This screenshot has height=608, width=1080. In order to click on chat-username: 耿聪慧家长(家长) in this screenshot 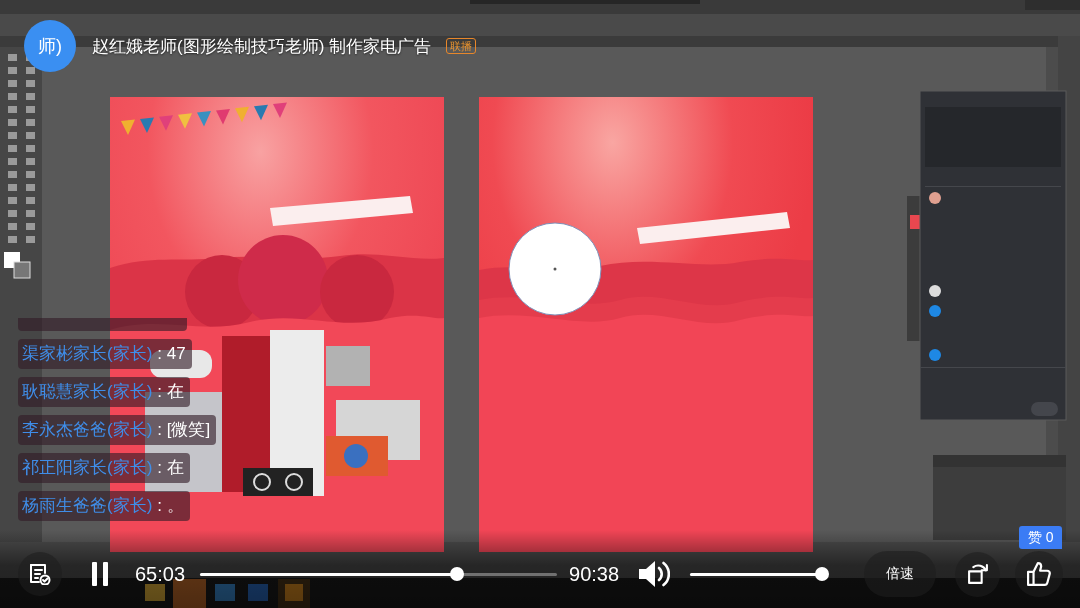, I will do `click(87, 392)`.